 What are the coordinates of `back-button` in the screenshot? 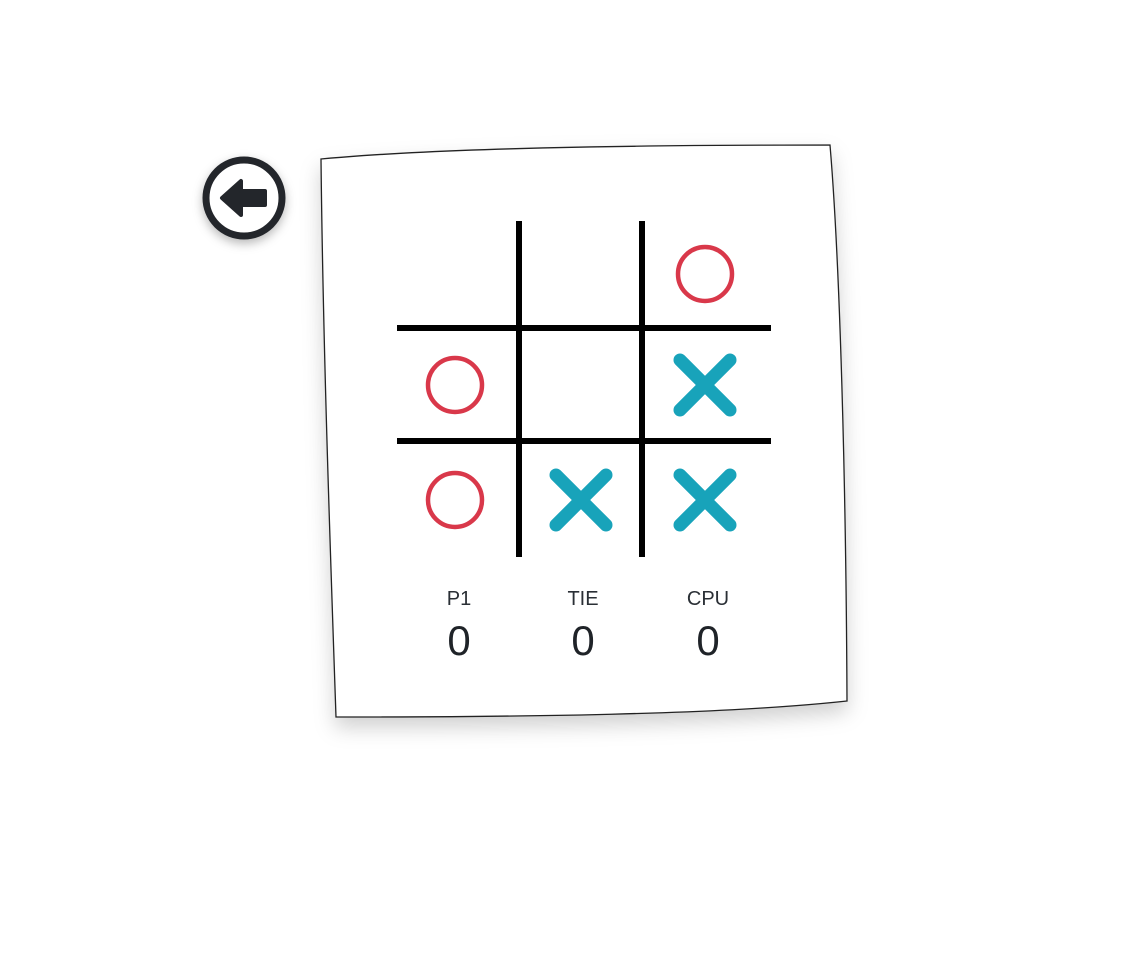 It's located at (244, 198).